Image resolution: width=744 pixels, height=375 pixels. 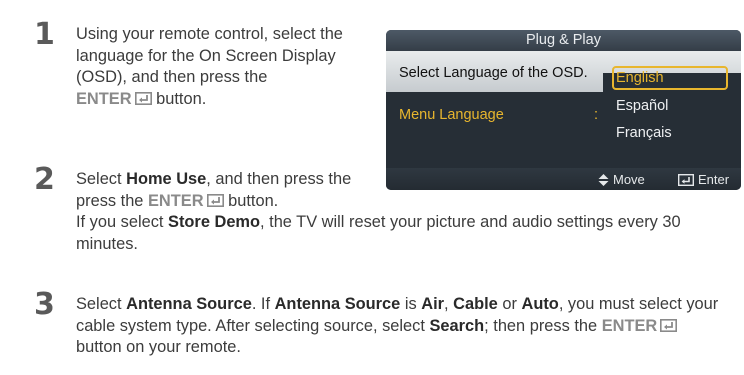 I want to click on button-word: button., so click(x=253, y=200).